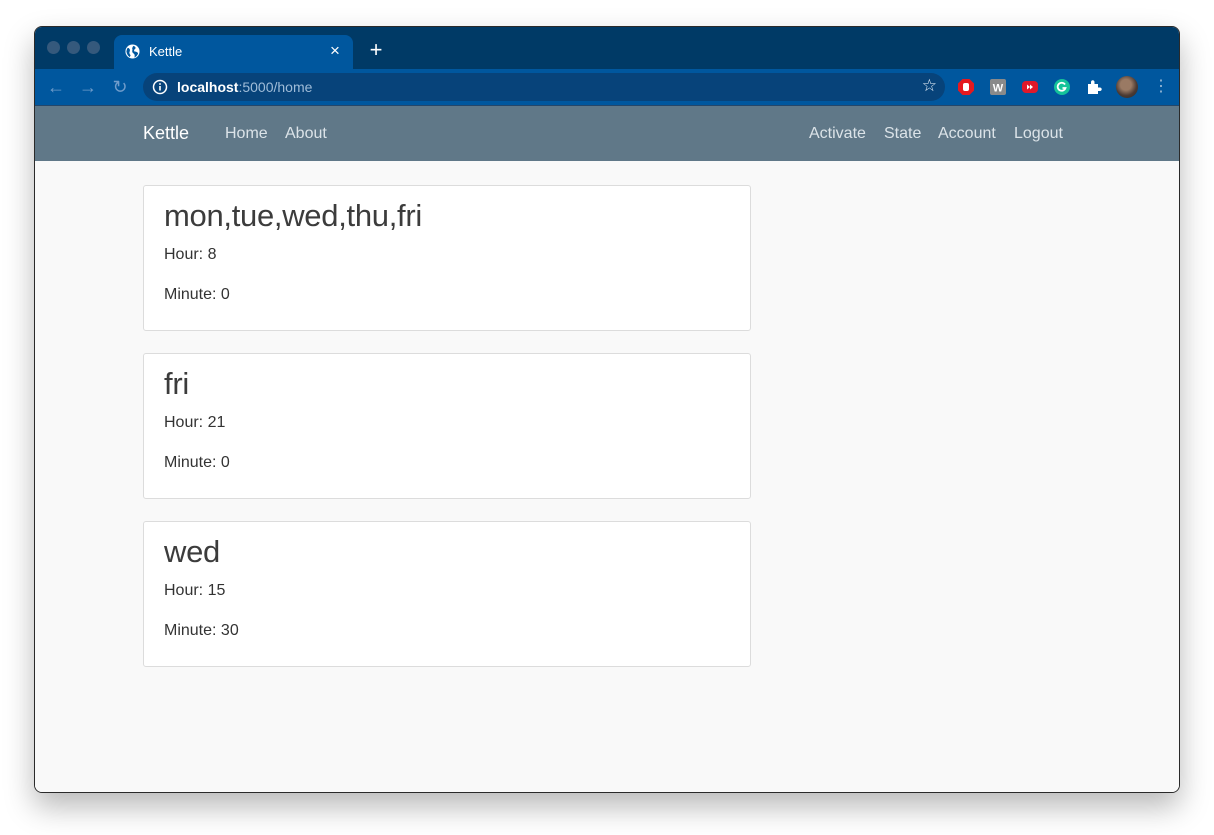  What do you see at coordinates (306, 134) in the screenshot?
I see `nav-link-about: About` at bounding box center [306, 134].